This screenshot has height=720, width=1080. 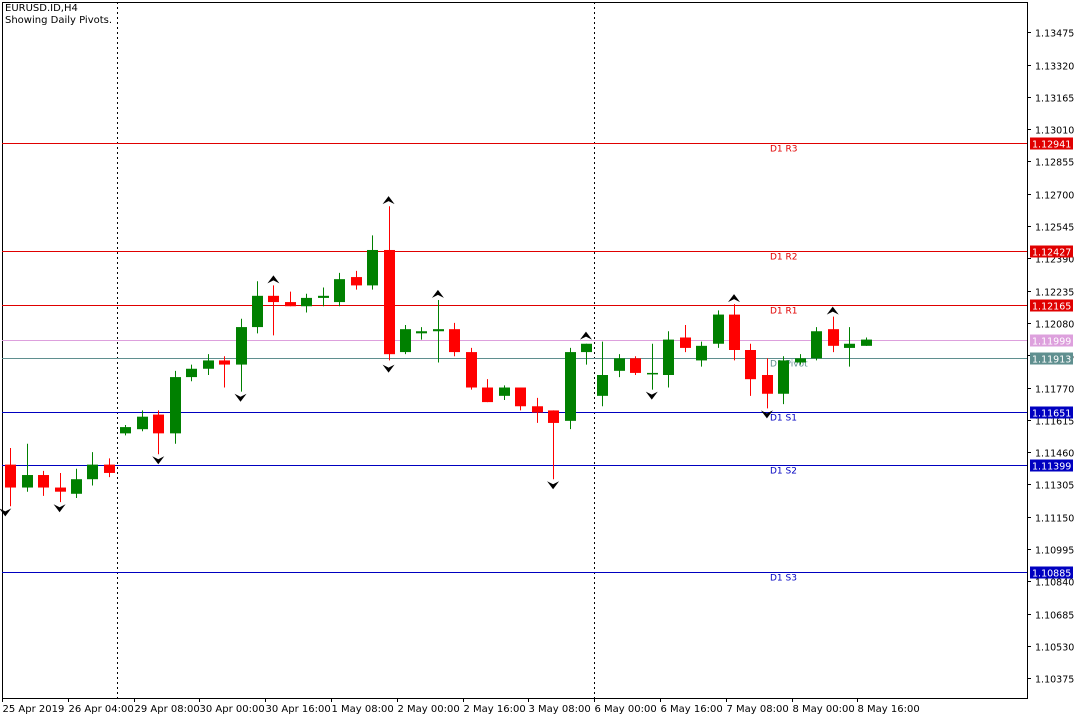 I want to click on x-tick-label: 30 Apr 16:00, so click(x=298, y=709).